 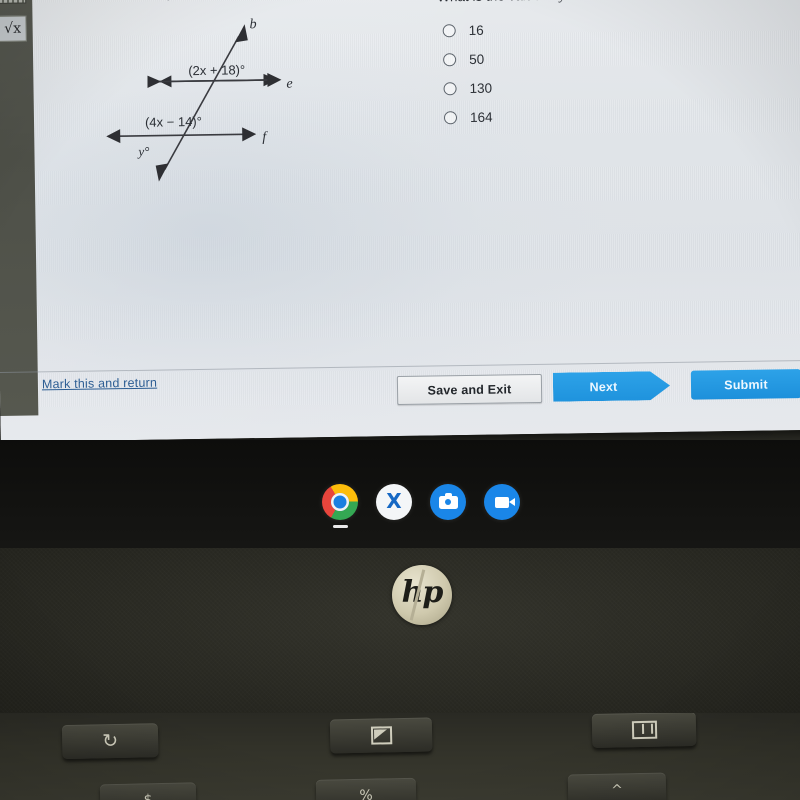 What do you see at coordinates (505, 502) in the screenshot?
I see `video-glyph` at bounding box center [505, 502].